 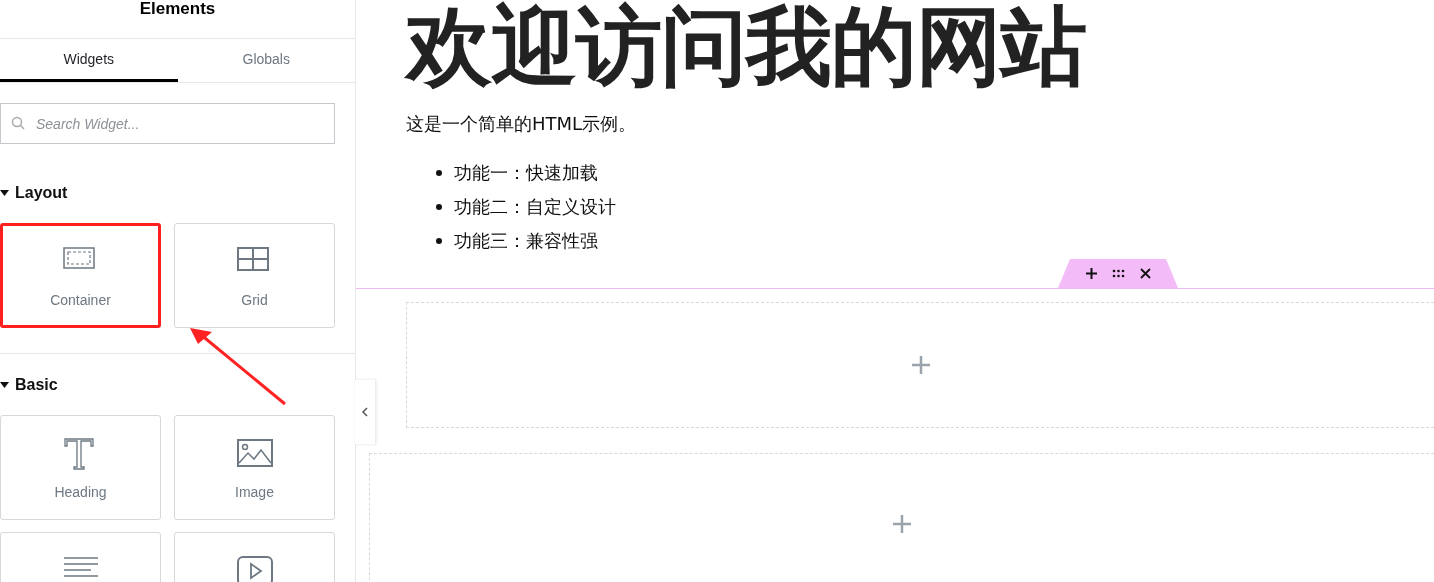 What do you see at coordinates (365, 412) in the screenshot?
I see `chevron-left-icon` at bounding box center [365, 412].